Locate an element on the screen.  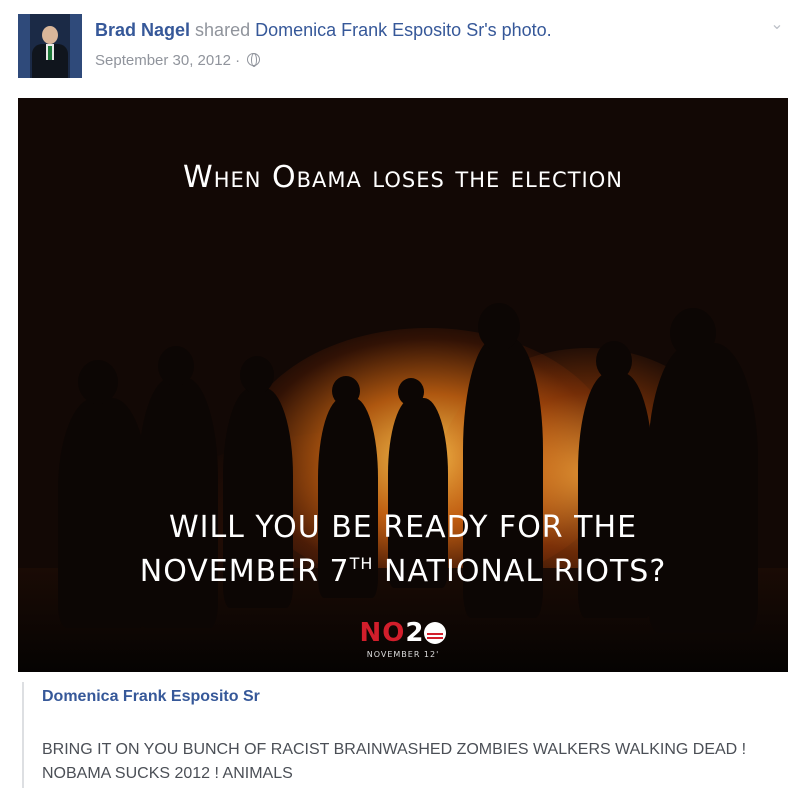
logo-2: 2 is located at coordinates (415, 633).